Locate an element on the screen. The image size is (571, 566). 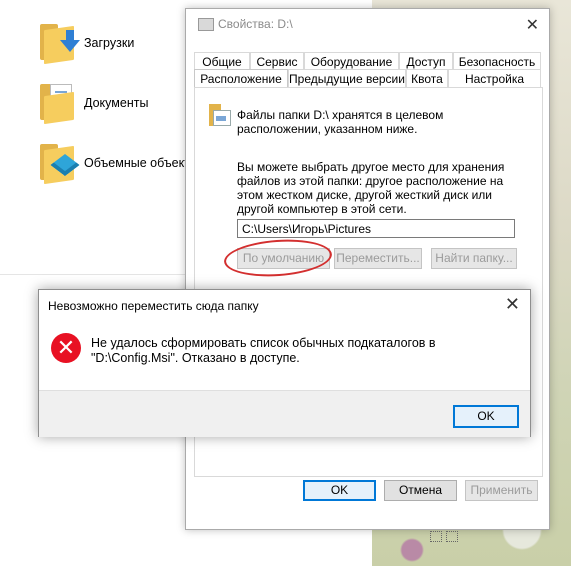
explorer-item-label: Объемные объекты is located at coordinates (141, 163).